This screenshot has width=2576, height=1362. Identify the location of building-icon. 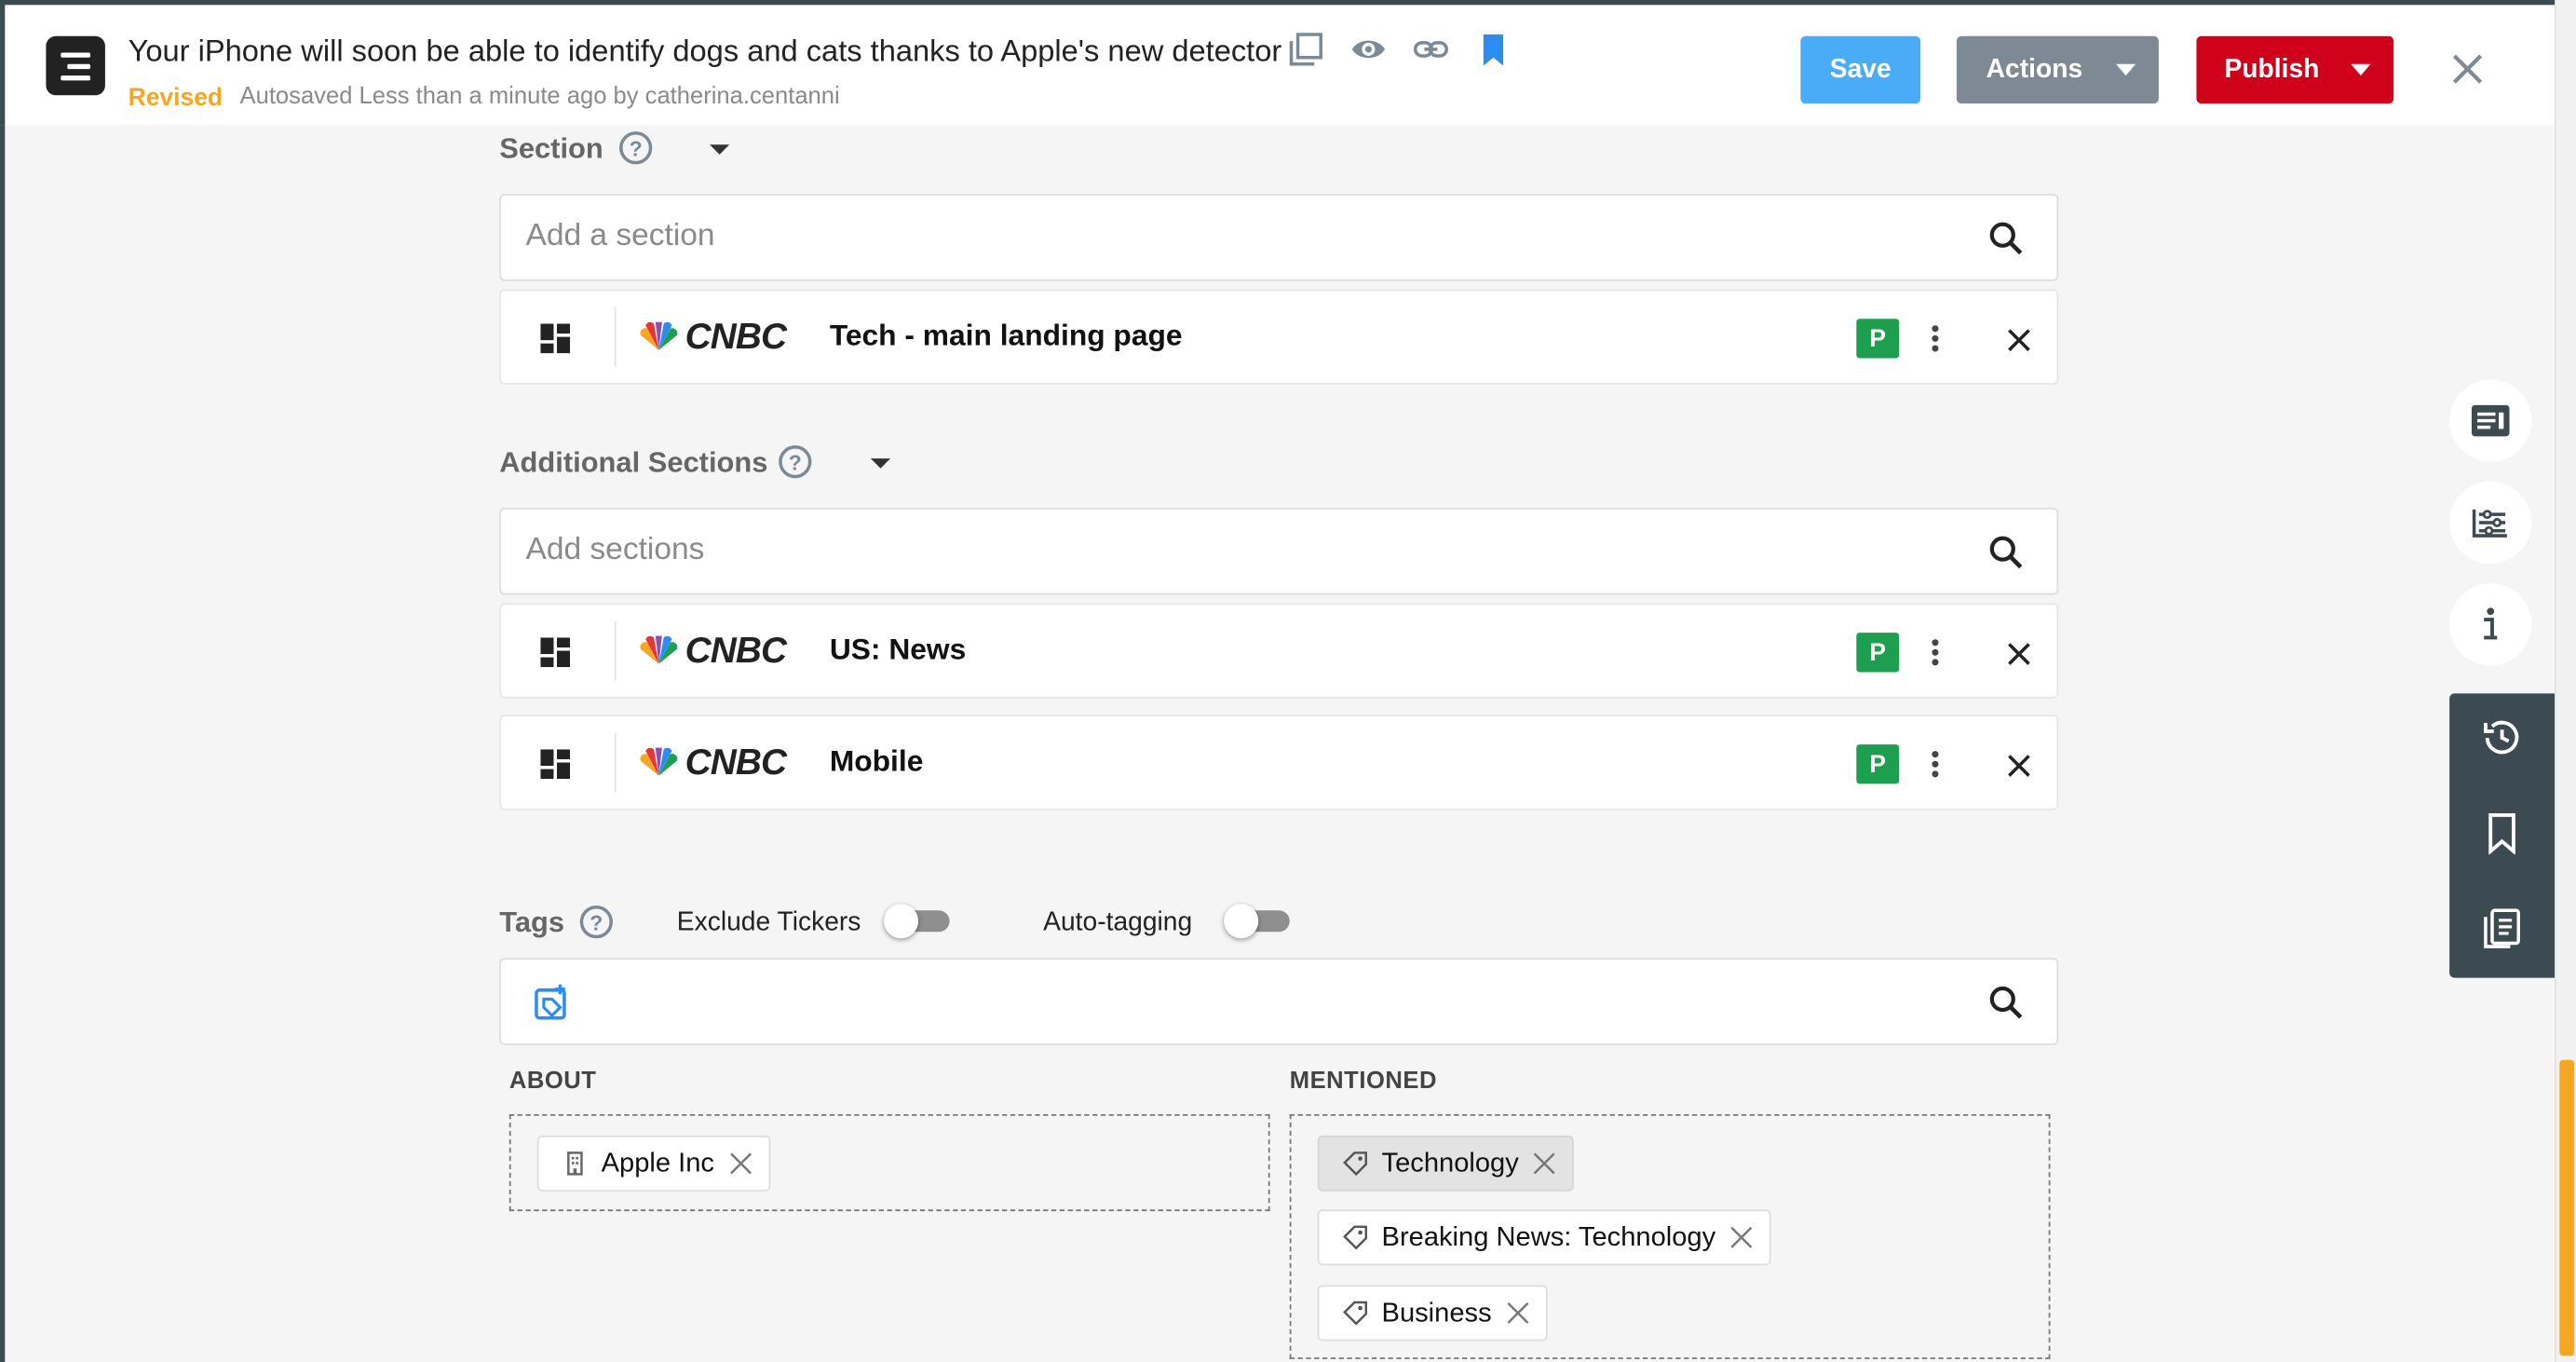
(575, 1164).